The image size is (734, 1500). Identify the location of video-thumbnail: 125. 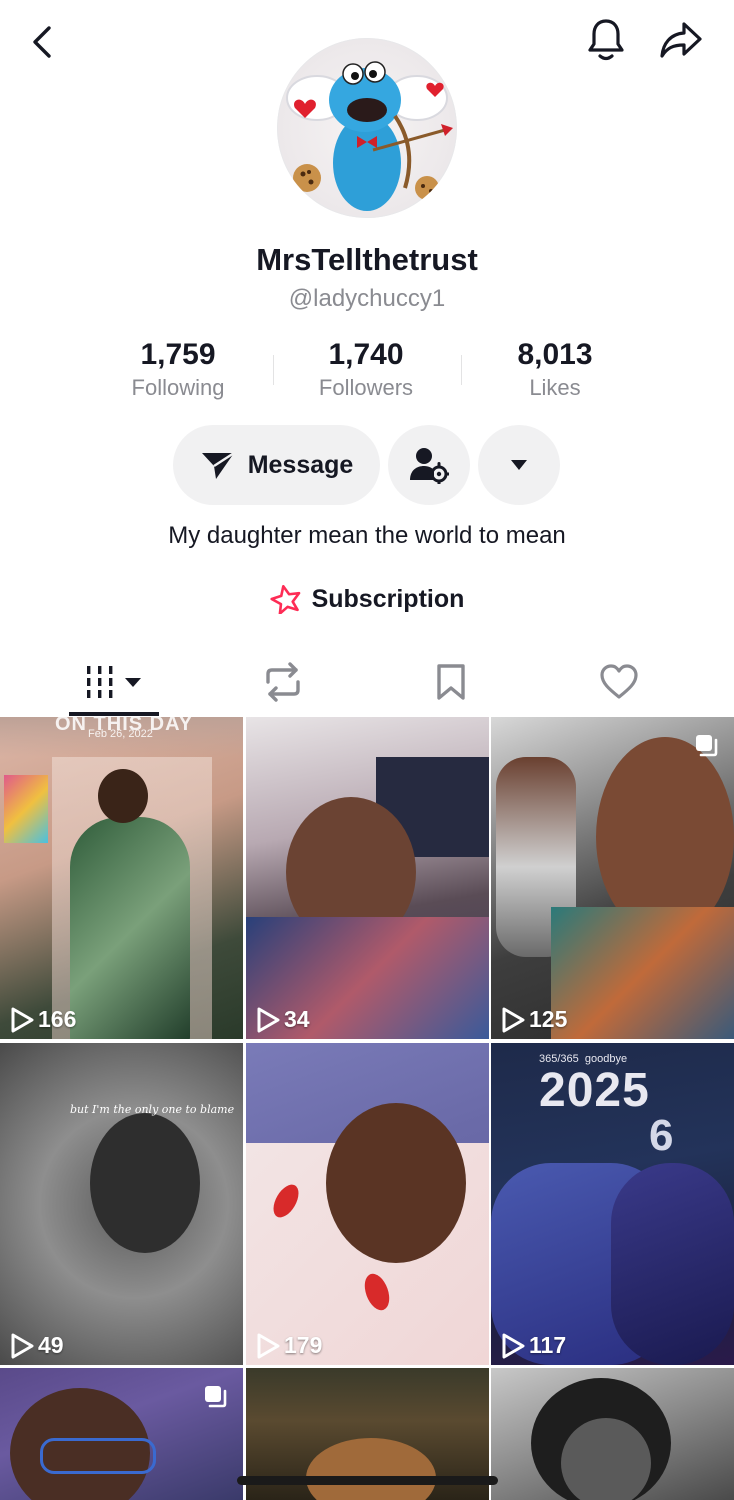
(612, 878).